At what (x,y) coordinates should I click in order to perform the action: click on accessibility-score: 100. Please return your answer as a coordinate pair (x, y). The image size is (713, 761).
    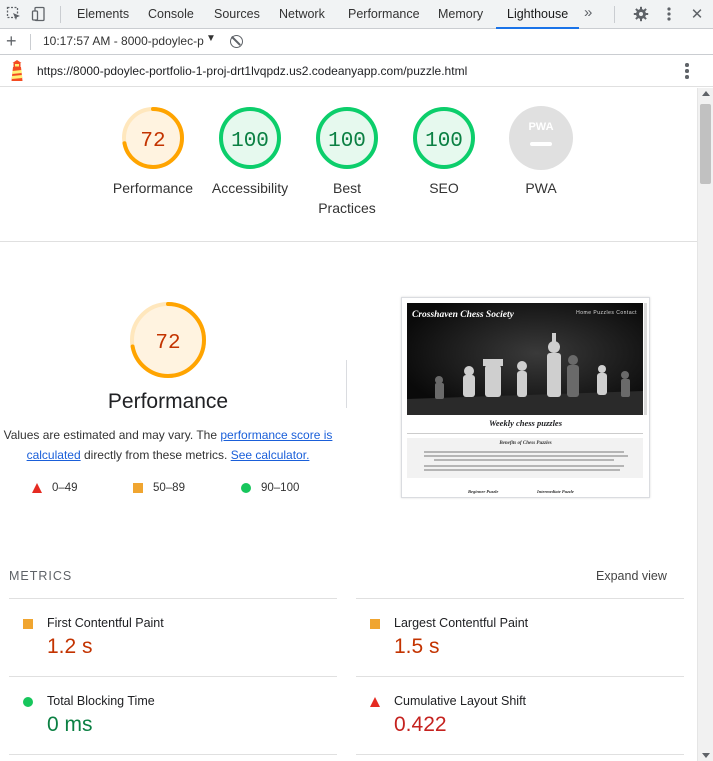
    Looking at the image, I should click on (250, 141).